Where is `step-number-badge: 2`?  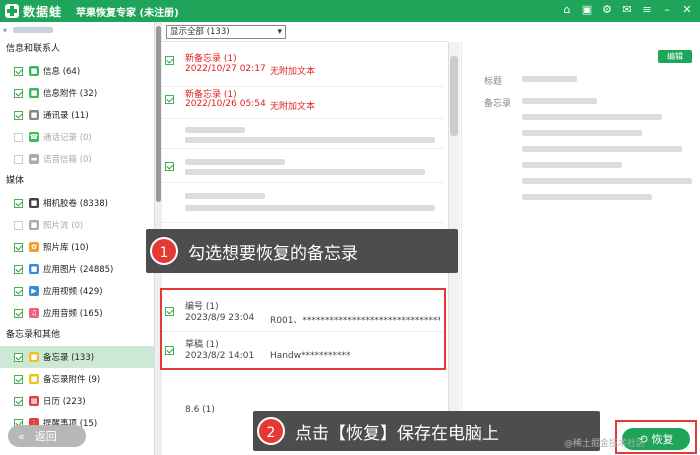 step-number-badge: 2 is located at coordinates (271, 431).